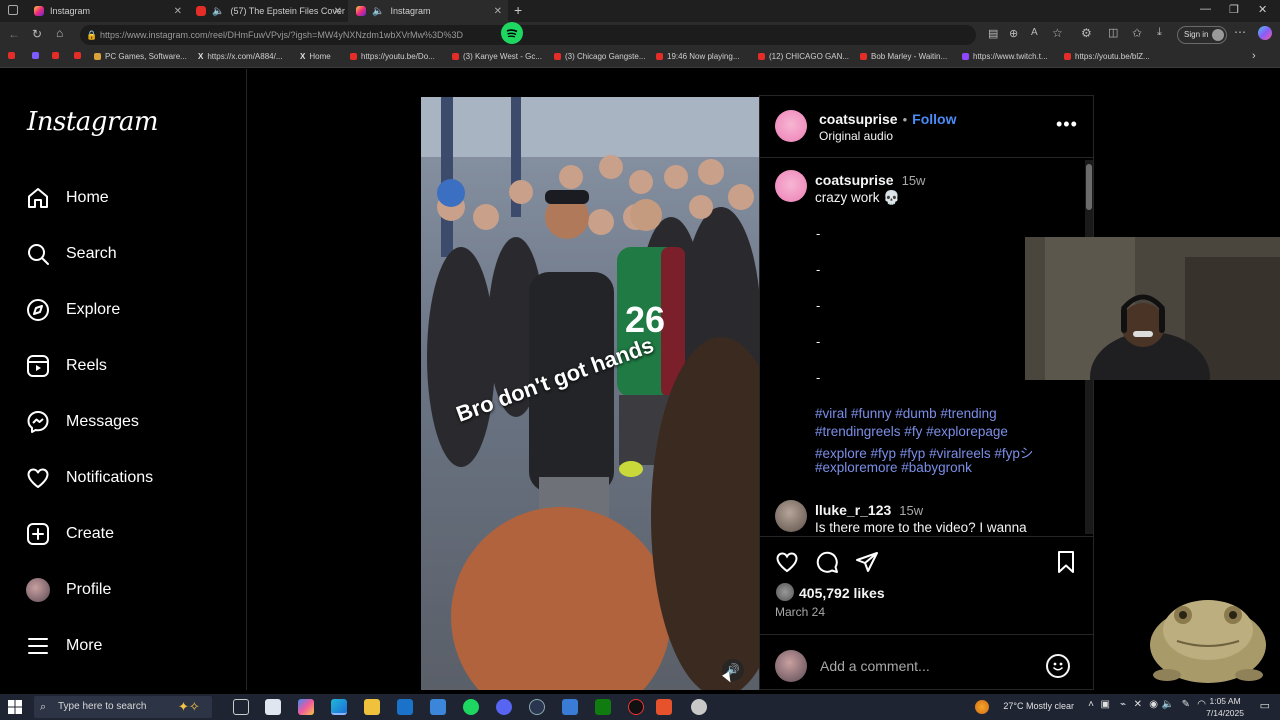 The height and width of the screenshot is (720, 1280). What do you see at coordinates (1066, 564) in the screenshot?
I see `save-button` at bounding box center [1066, 564].